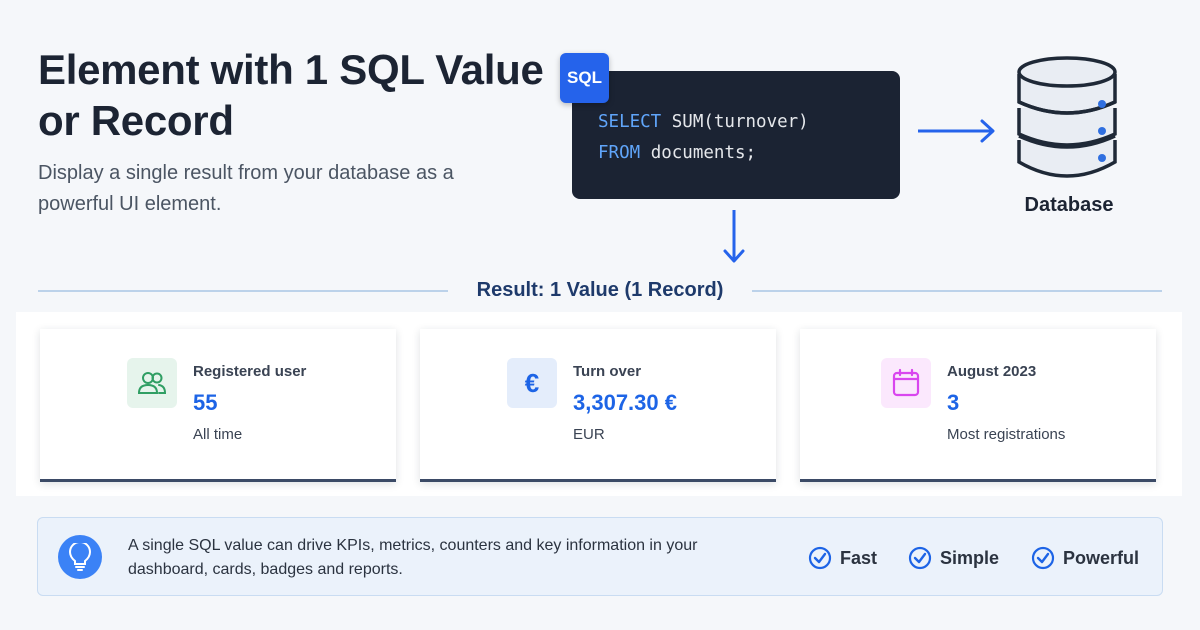  What do you see at coordinates (698, 153) in the screenshot?
I see `sql-line-2-rest: documents;` at bounding box center [698, 153].